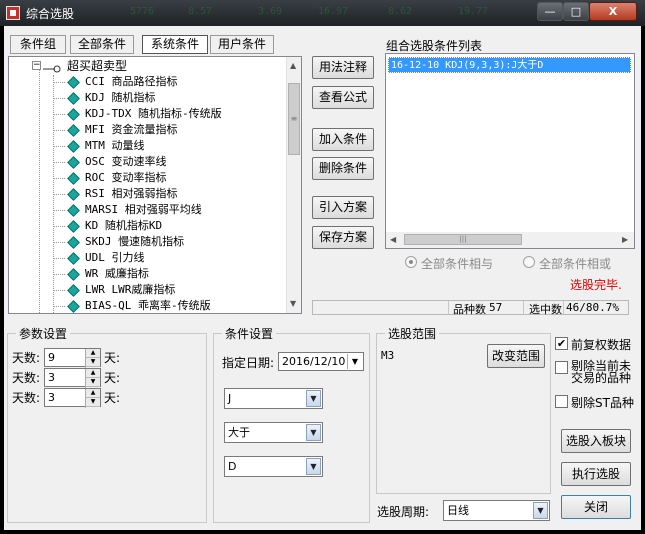 This screenshot has width=645, height=534. I want to click on change-range-button: 改变范围, so click(516, 356).